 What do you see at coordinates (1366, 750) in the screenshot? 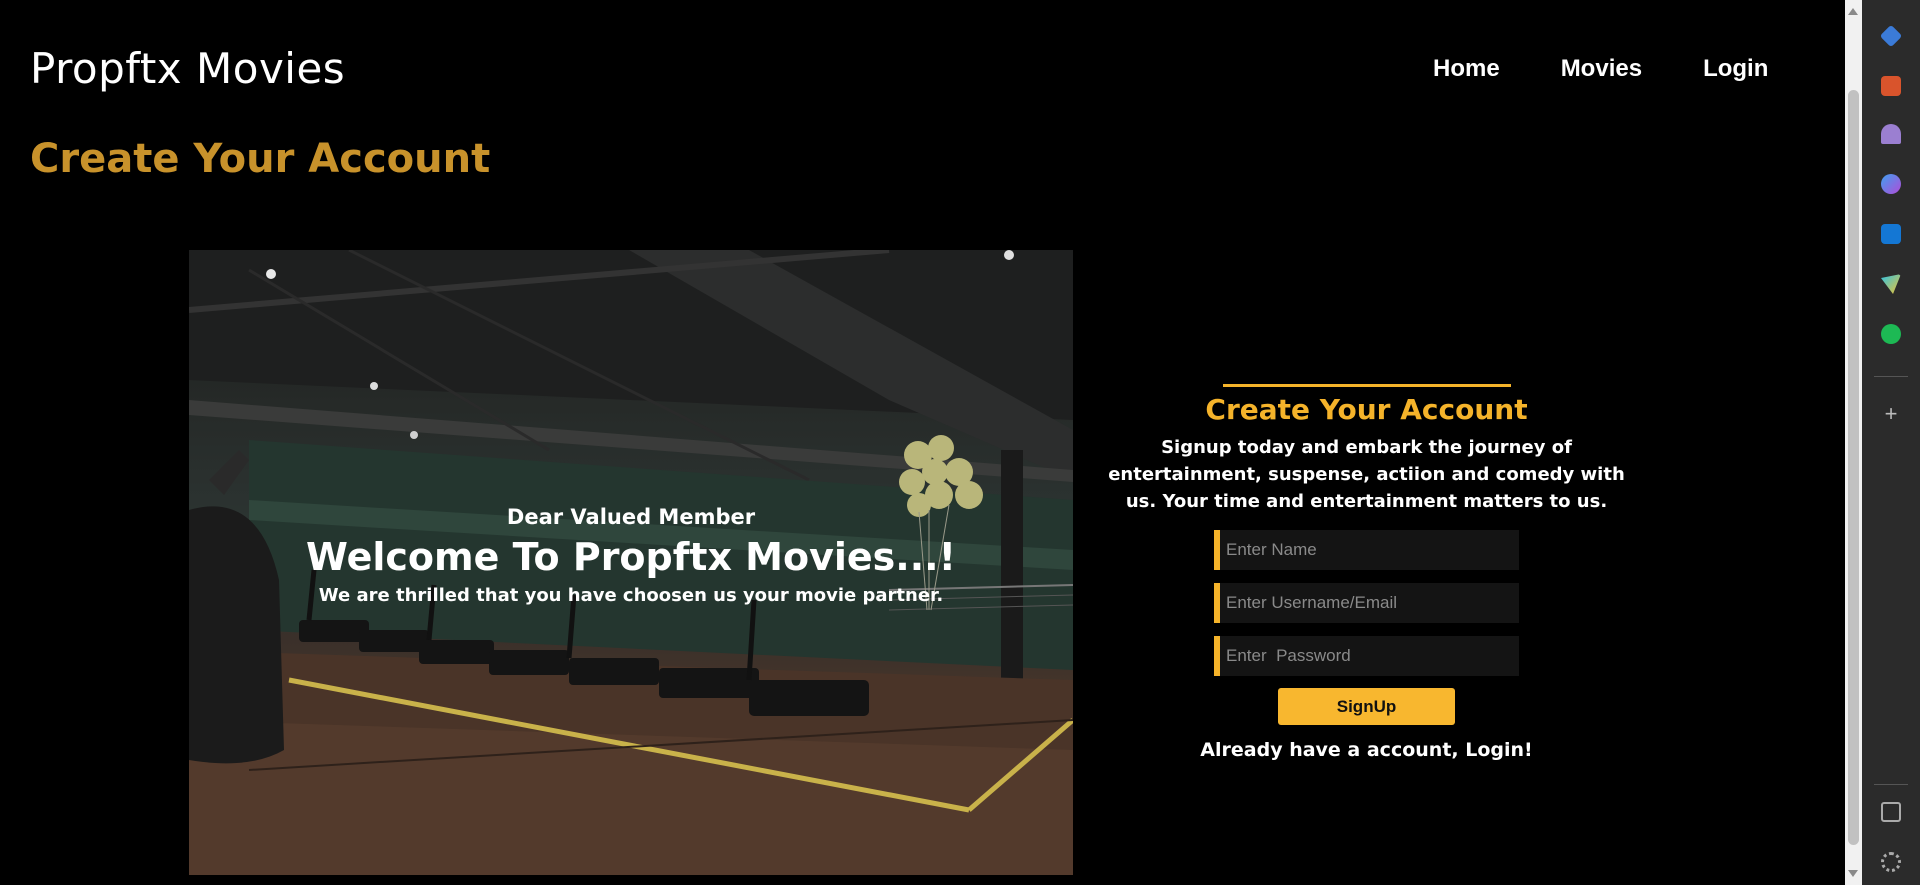
I see `login-link: Already have a account, Login!` at bounding box center [1366, 750].